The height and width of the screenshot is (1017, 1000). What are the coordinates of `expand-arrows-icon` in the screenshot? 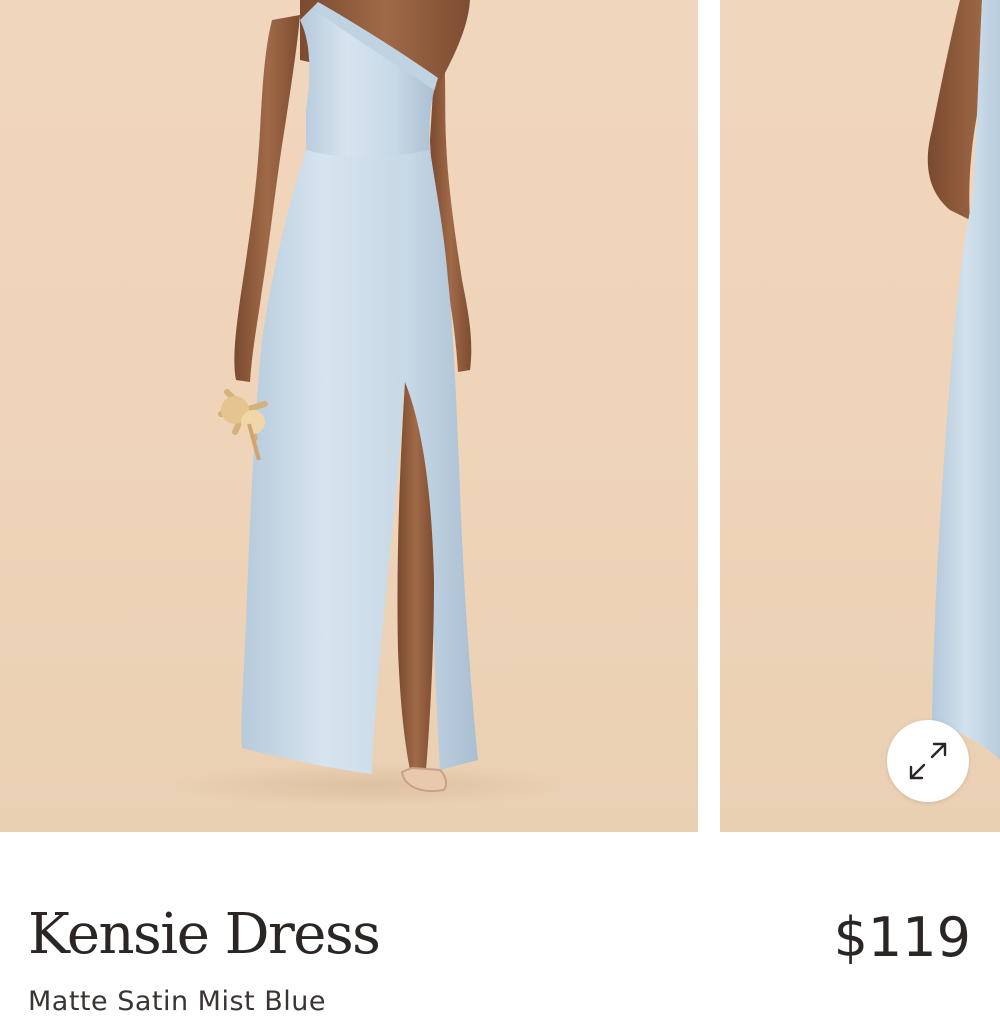 It's located at (928, 761).